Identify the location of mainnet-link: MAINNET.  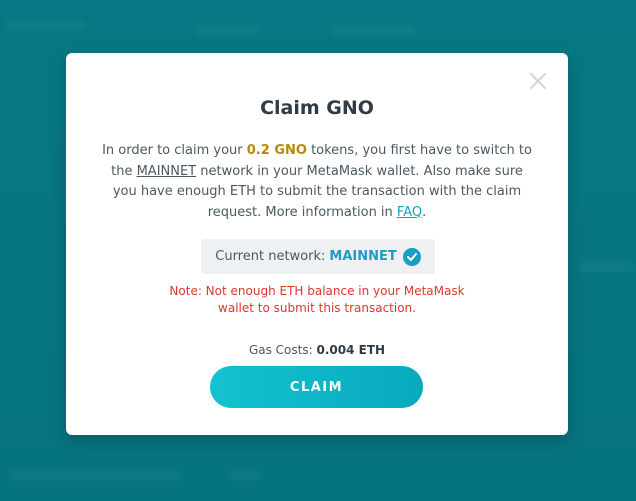
(167, 171).